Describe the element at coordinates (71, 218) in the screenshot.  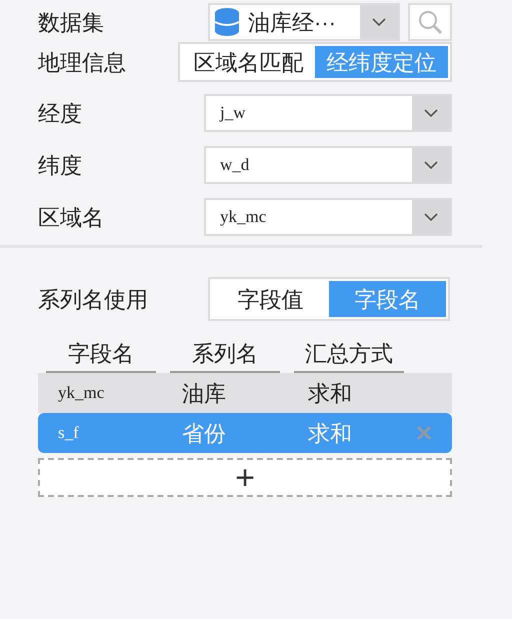
I see `field-label: 区域名` at that location.